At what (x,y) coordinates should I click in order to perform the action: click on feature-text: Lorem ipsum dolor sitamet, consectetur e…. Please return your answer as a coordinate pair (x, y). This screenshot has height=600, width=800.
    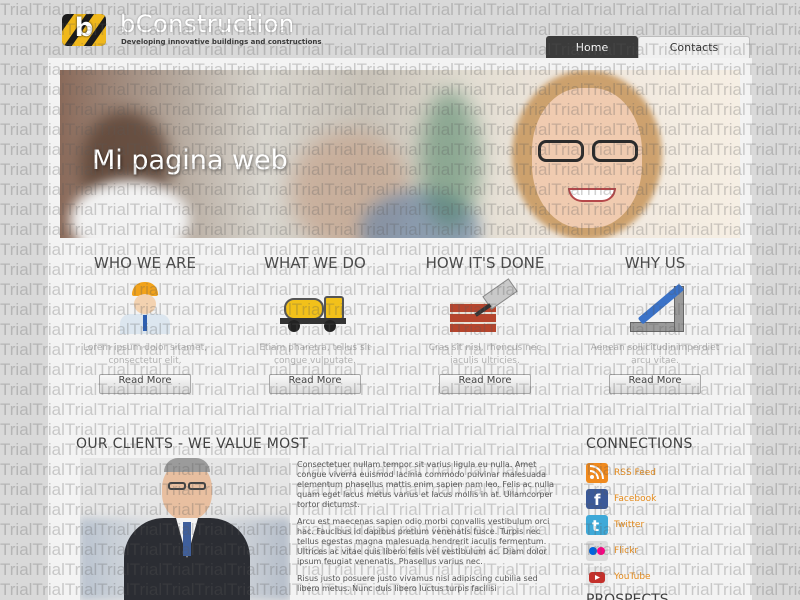
    Looking at the image, I should click on (145, 354).